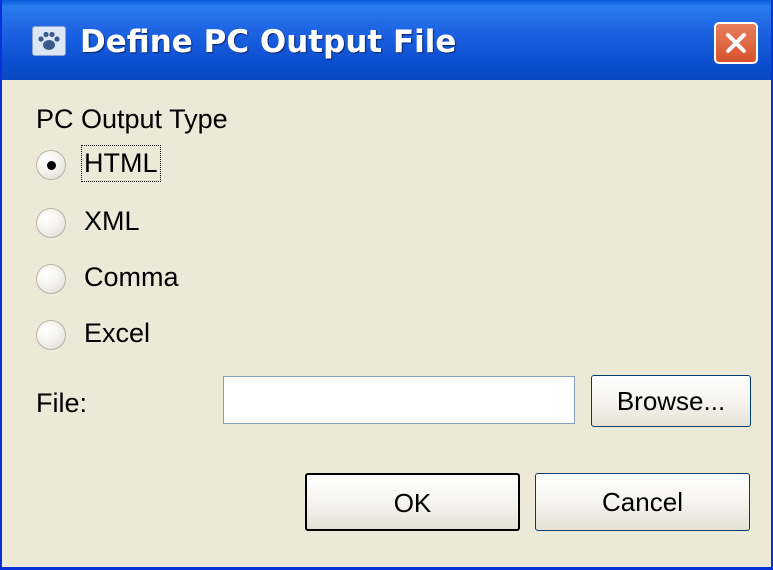 The width and height of the screenshot is (773, 570). I want to click on close-icon, so click(736, 43).